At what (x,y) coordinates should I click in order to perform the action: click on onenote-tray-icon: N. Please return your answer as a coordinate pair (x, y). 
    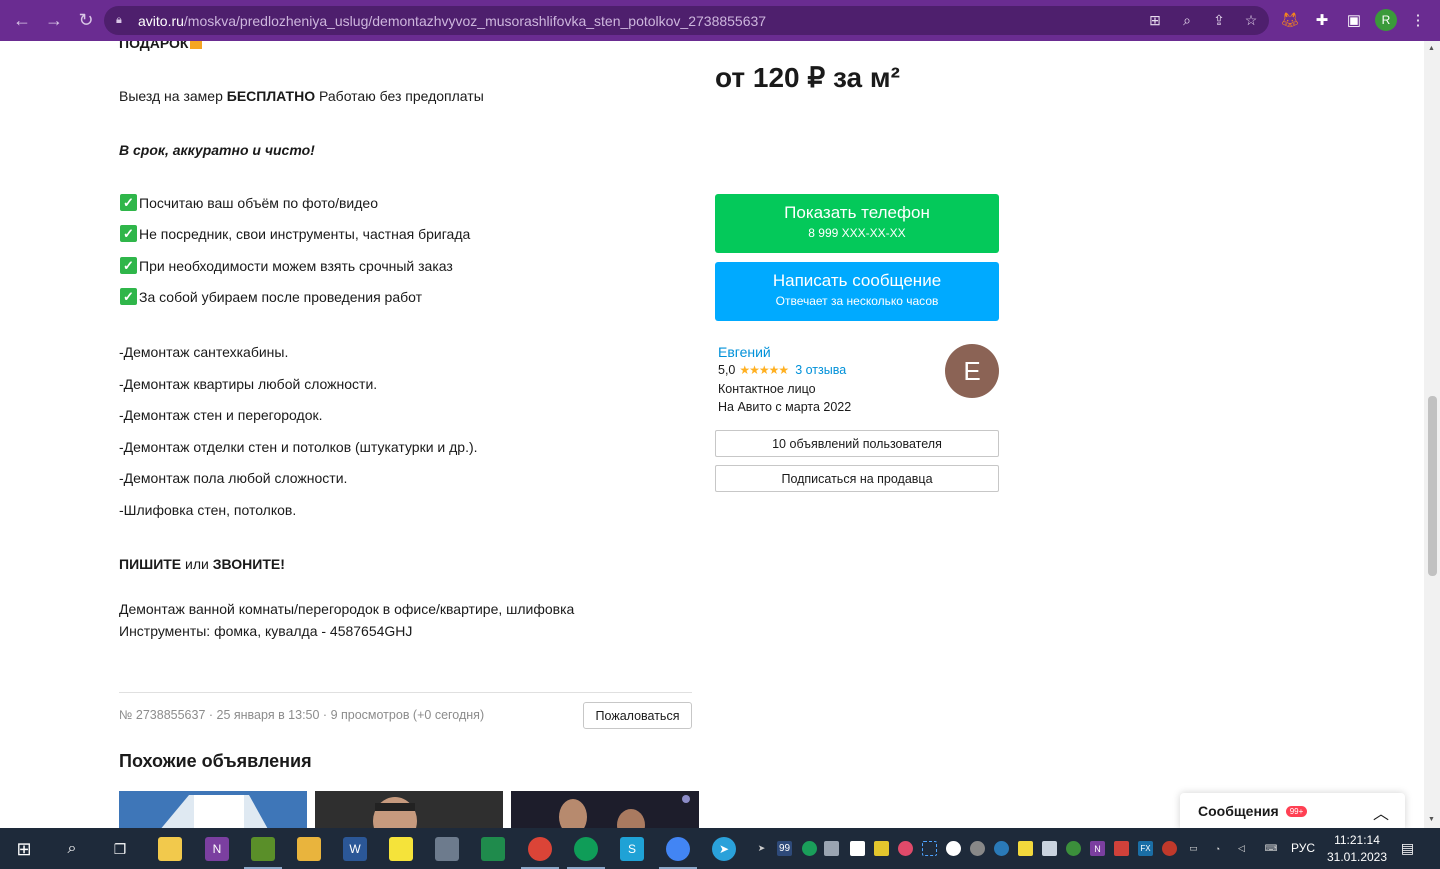
    Looking at the image, I should click on (1097, 848).